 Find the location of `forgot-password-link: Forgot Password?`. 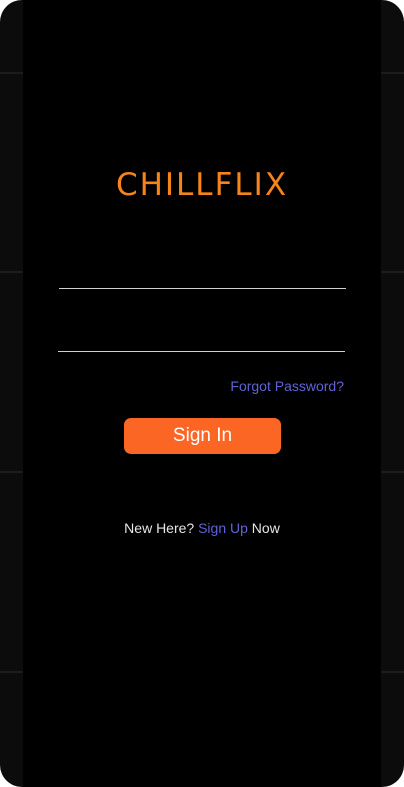

forgot-password-link: Forgot Password? is located at coordinates (287, 386).